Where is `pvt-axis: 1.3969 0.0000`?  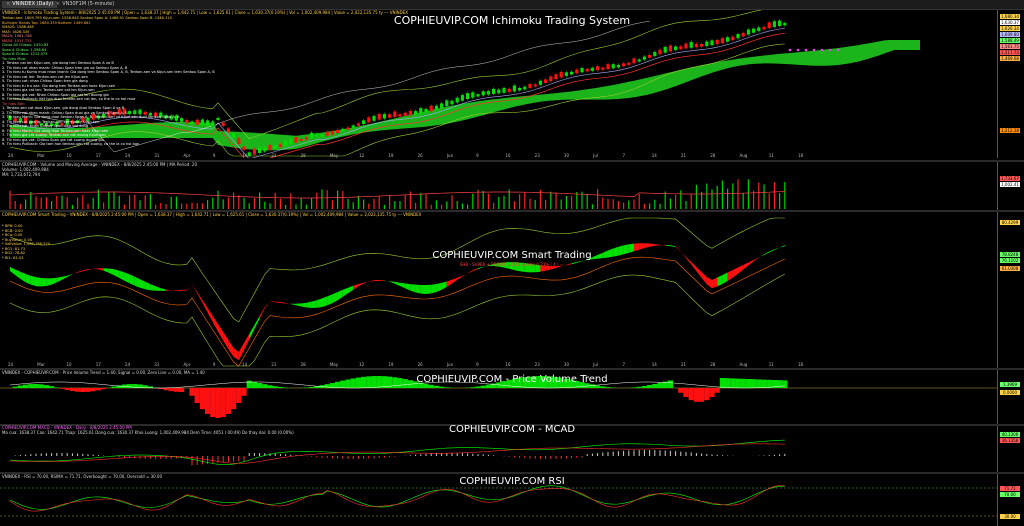
pvt-axis: 1.3969 0.0000 is located at coordinates (1010, 397).